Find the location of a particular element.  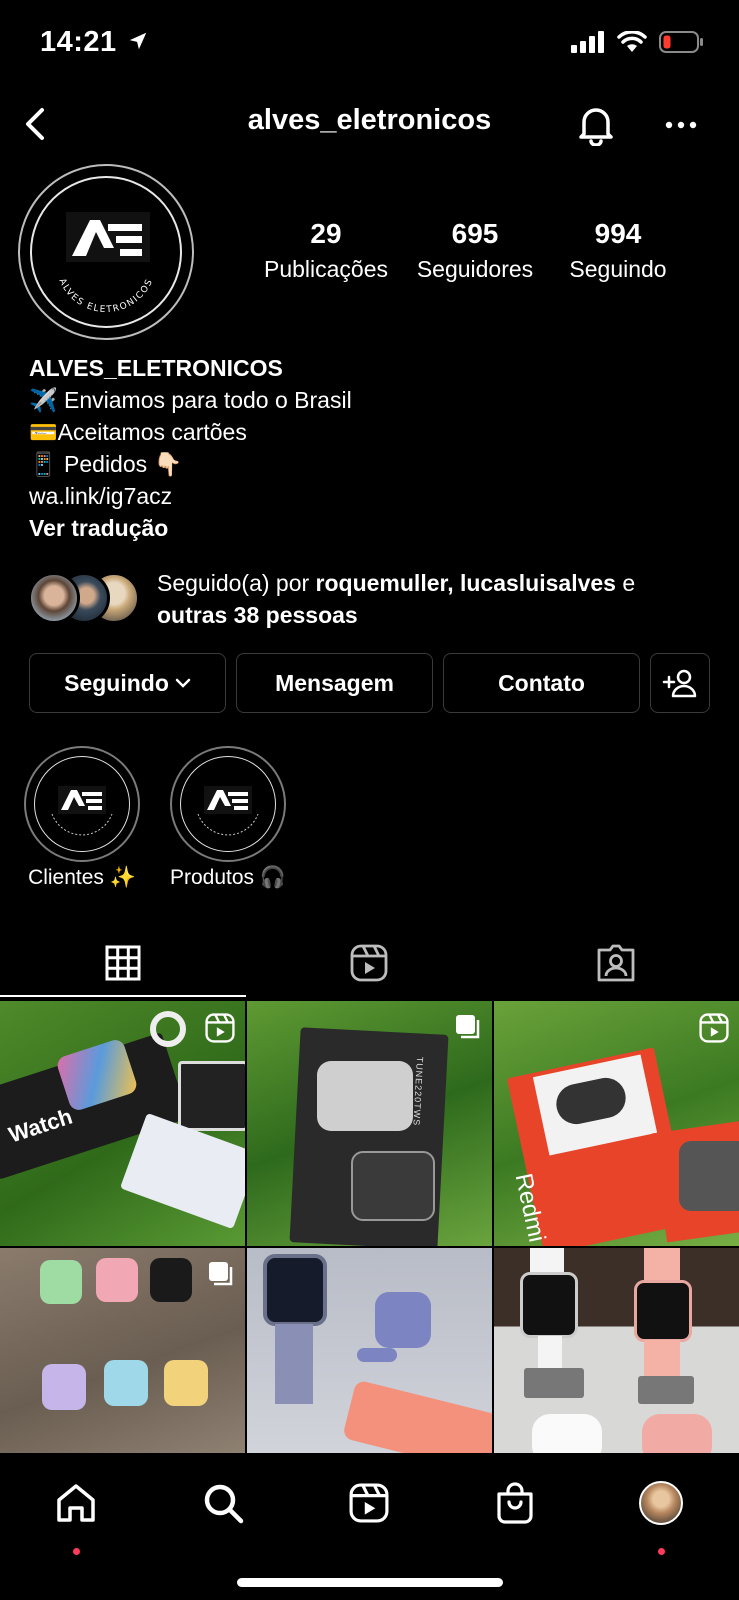

bio-name: ALVES_ELETRONICOS is located at coordinates (156, 368).